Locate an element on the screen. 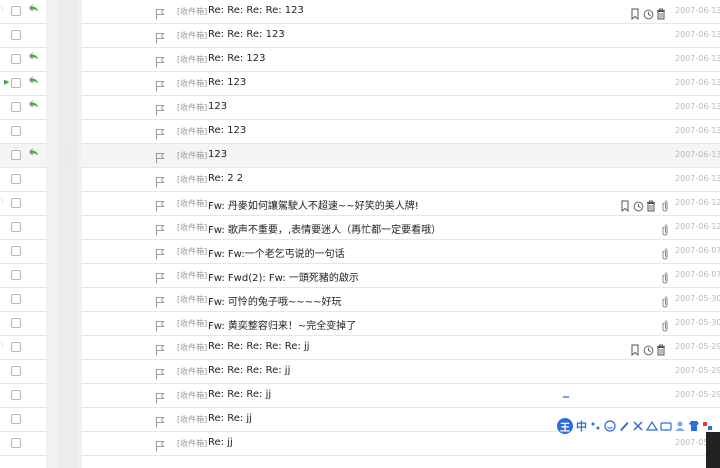 The height and width of the screenshot is (468, 720). mail-date: 2007-05-29 is located at coordinates (697, 346).